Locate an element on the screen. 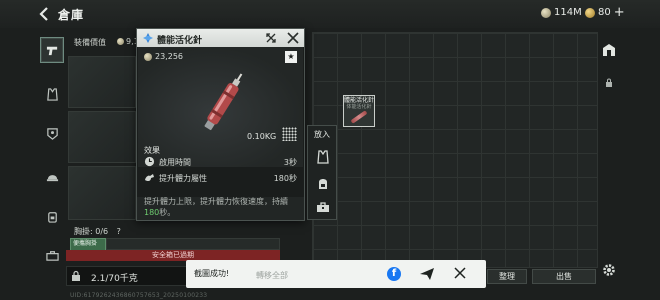  send-share-icon is located at coordinates (427, 274).